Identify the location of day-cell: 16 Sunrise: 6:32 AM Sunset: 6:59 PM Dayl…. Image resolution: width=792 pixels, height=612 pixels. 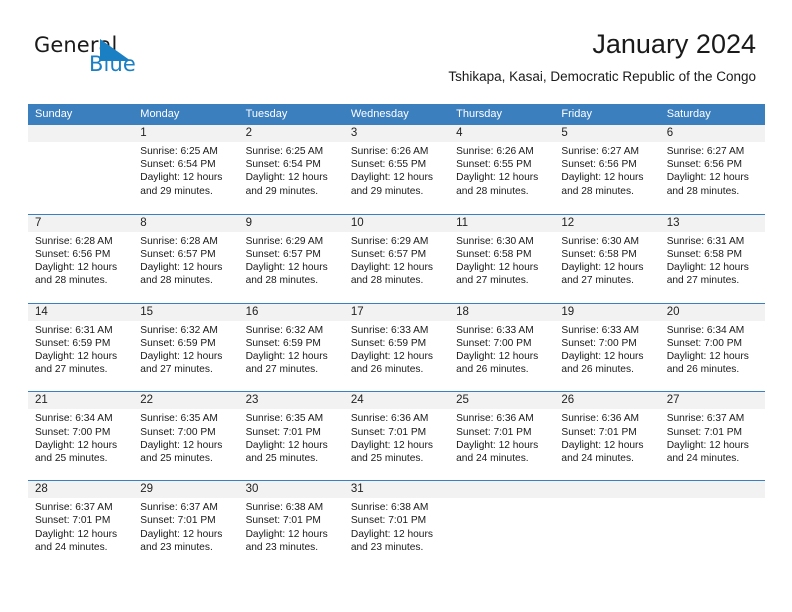
(291, 347).